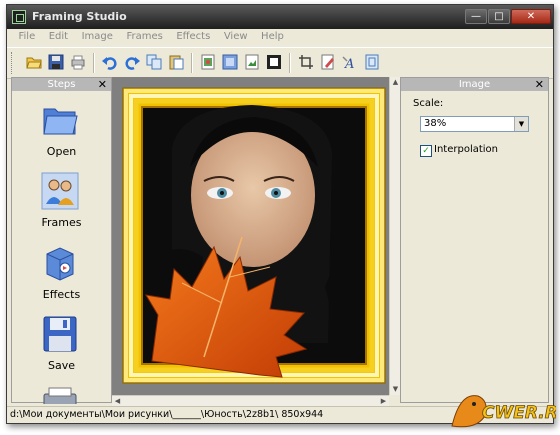 The height and width of the screenshot is (435, 560). I want to click on step-label-effects: Effects, so click(61, 294).